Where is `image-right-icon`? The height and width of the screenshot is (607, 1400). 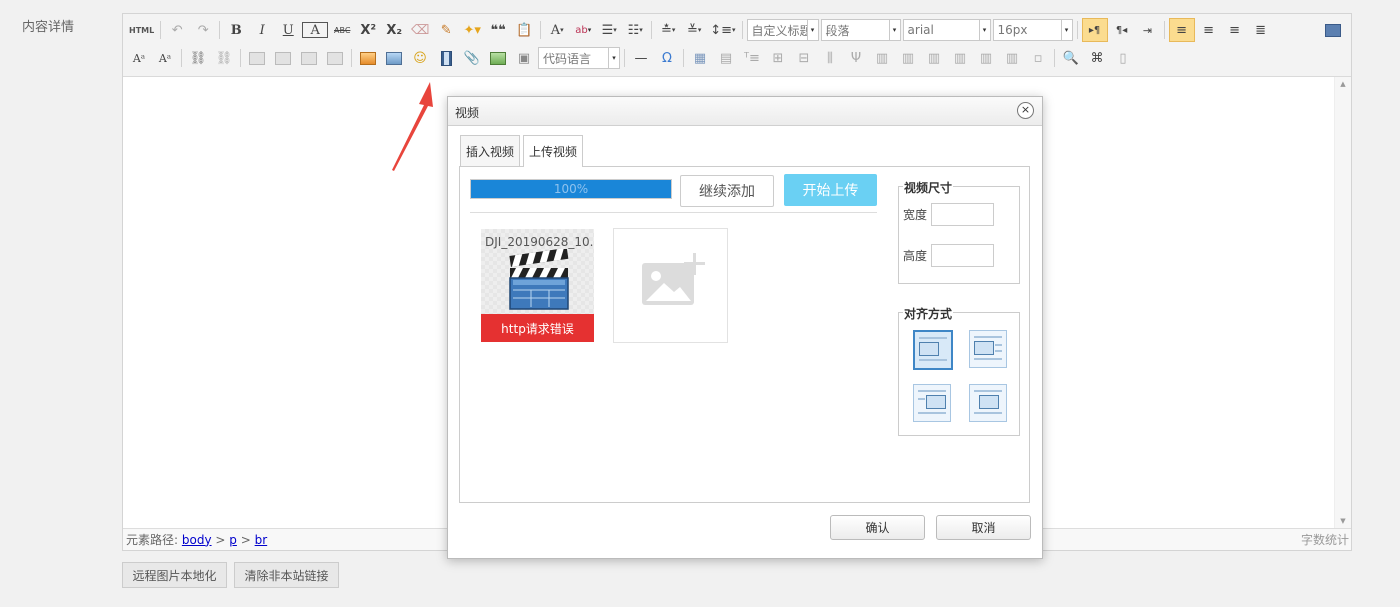
image-right-icon is located at coordinates (309, 58).